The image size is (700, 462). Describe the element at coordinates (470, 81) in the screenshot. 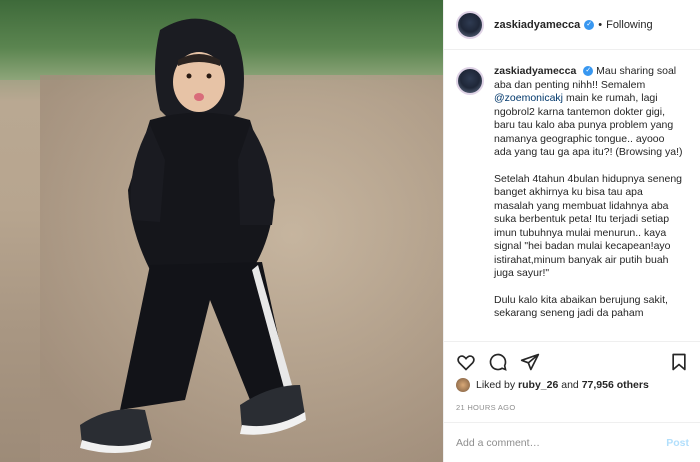

I see `caption-avatar` at that location.